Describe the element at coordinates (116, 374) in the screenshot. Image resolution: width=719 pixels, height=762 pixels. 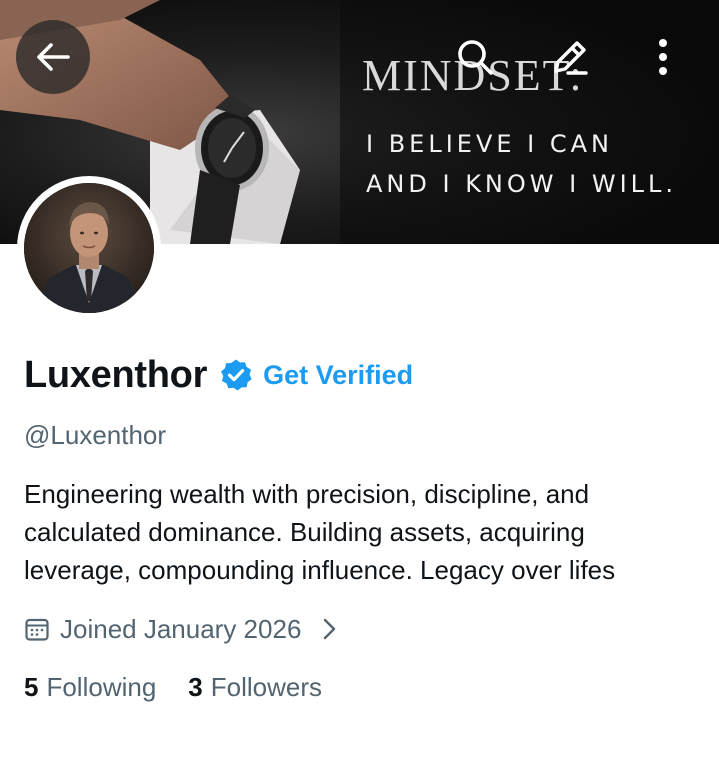
I see `profile-display-name: Luxenthor` at that location.